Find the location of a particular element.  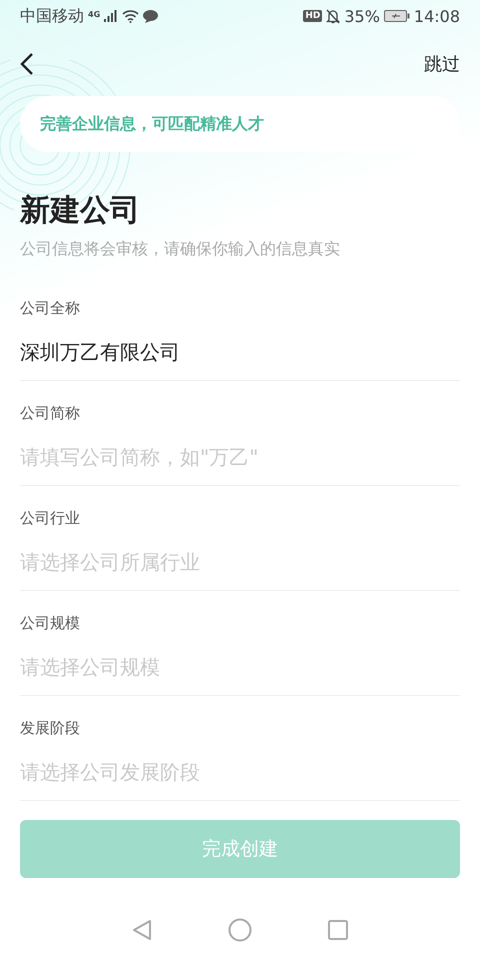

back-nav-icon is located at coordinates (142, 930).